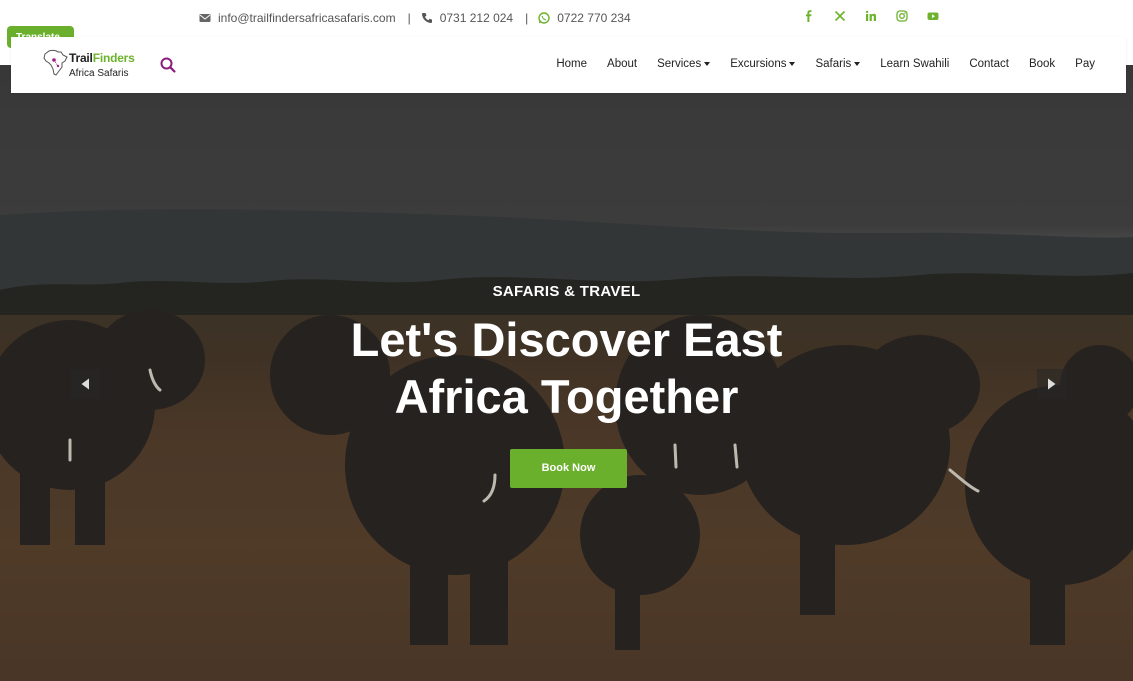 The width and height of the screenshot is (1133, 681). What do you see at coordinates (989, 64) in the screenshot?
I see `nav-item-contact: Contact` at bounding box center [989, 64].